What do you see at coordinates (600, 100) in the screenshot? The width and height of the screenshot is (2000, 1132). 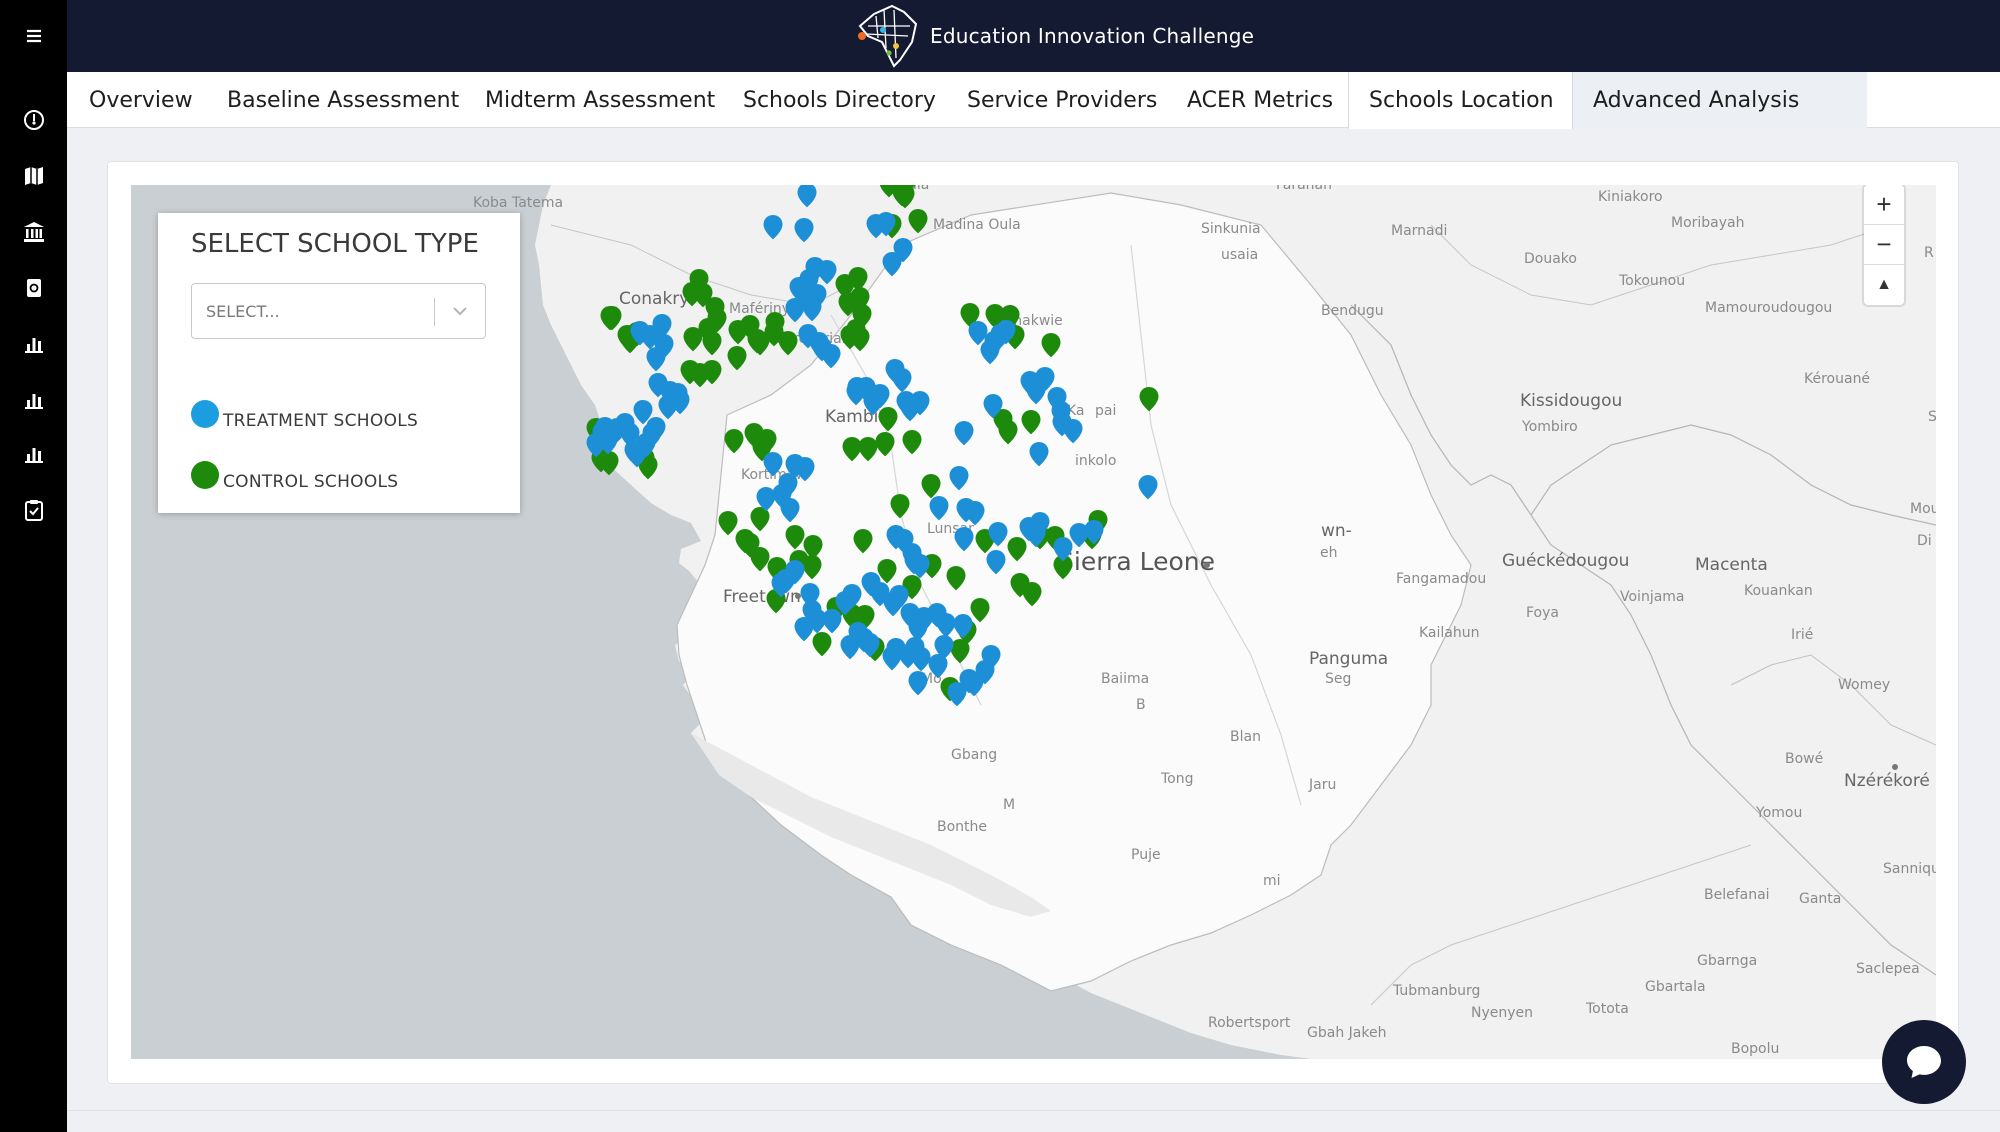 I see `tab-midterm-assessment: Midterm Assessment` at bounding box center [600, 100].